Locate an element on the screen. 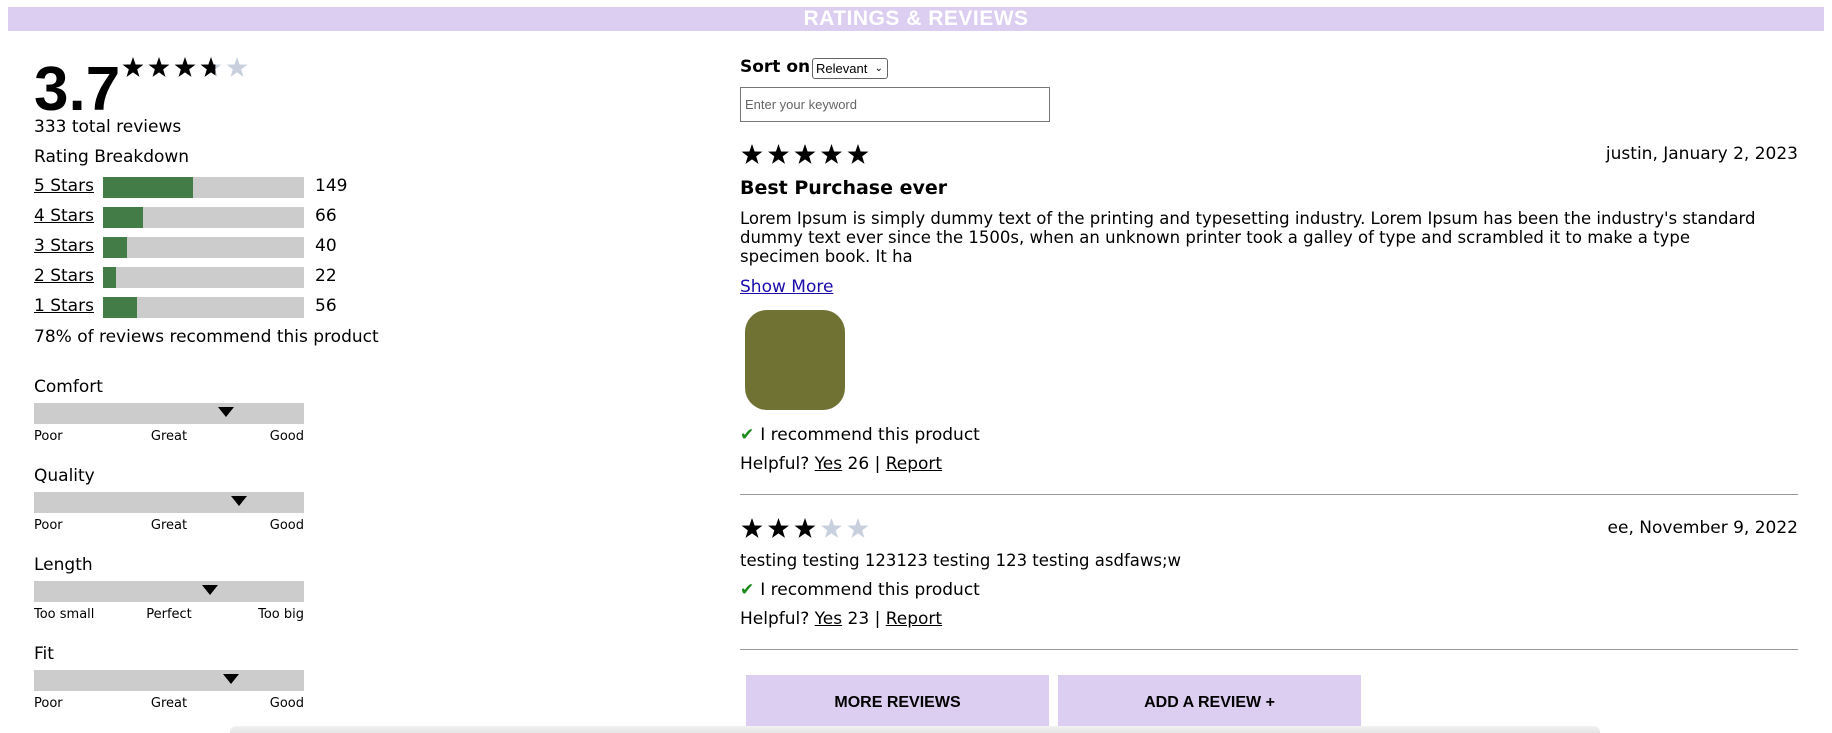 The image size is (1832, 733). review-author-date: ee, November 9, 2022 is located at coordinates (1702, 528).